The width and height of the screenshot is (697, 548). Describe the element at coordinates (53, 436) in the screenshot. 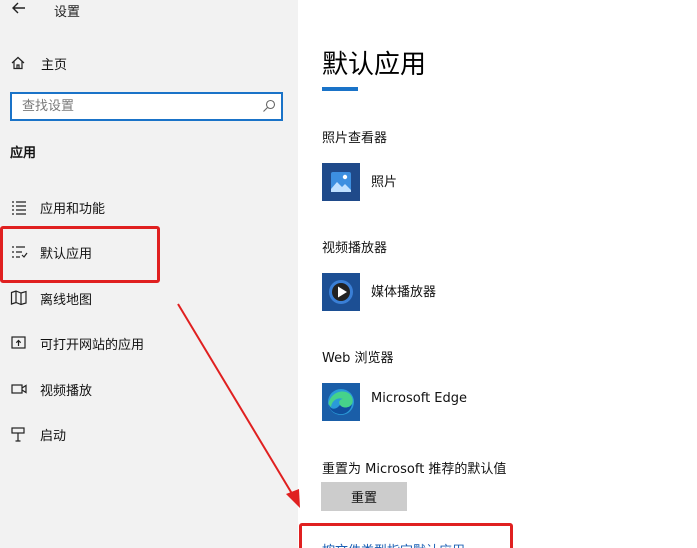

I see `sidebar-item-label: 启动` at that location.